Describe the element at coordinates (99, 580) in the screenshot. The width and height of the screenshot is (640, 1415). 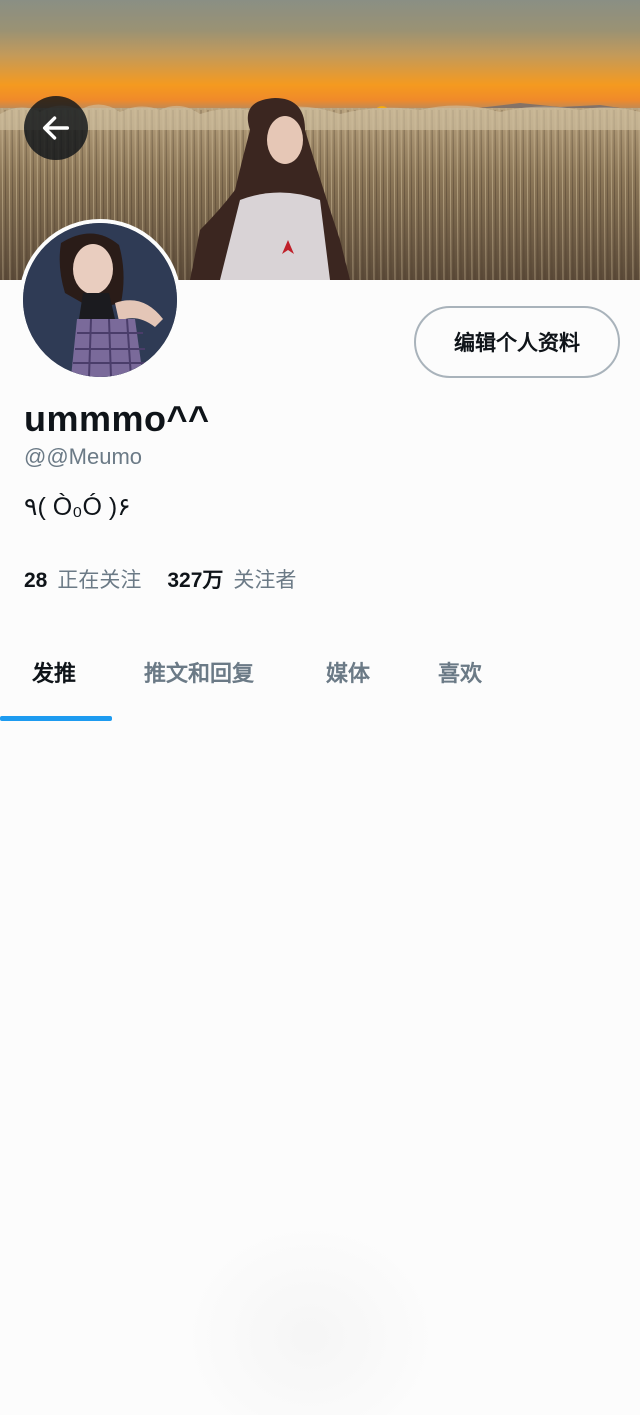
I see `following-label: 正在关注` at that location.